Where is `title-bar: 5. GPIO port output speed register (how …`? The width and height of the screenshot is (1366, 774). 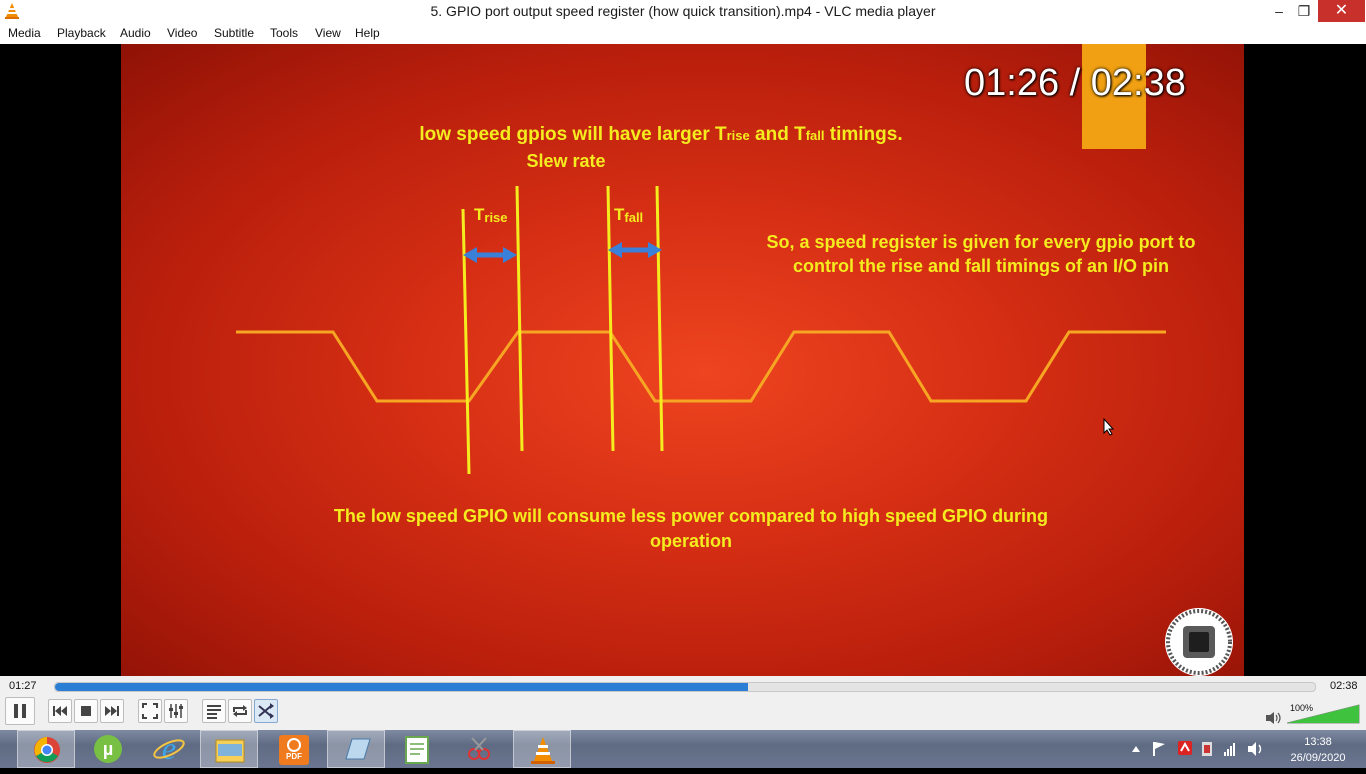 title-bar: 5. GPIO port output speed register (how … is located at coordinates (683, 12).